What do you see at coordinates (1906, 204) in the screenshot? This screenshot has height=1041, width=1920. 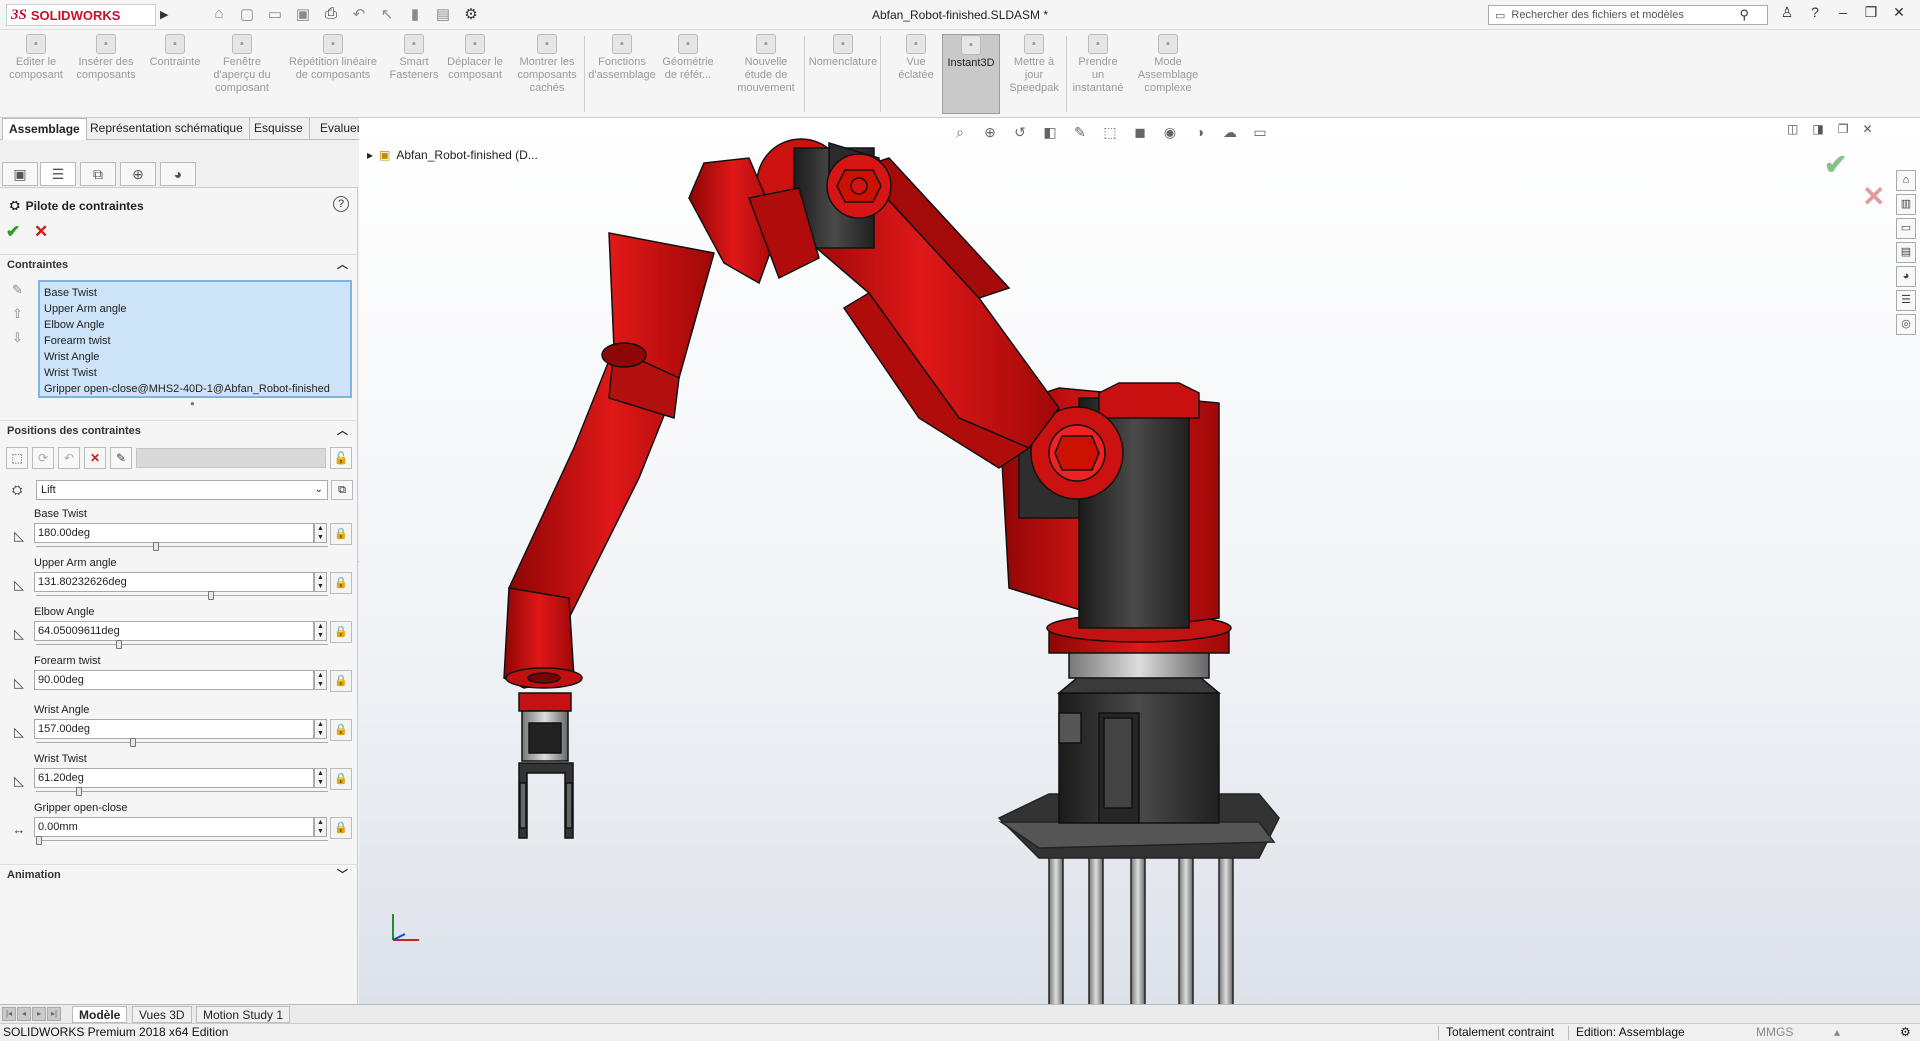 I see `design-library-icon: ▥` at bounding box center [1906, 204].